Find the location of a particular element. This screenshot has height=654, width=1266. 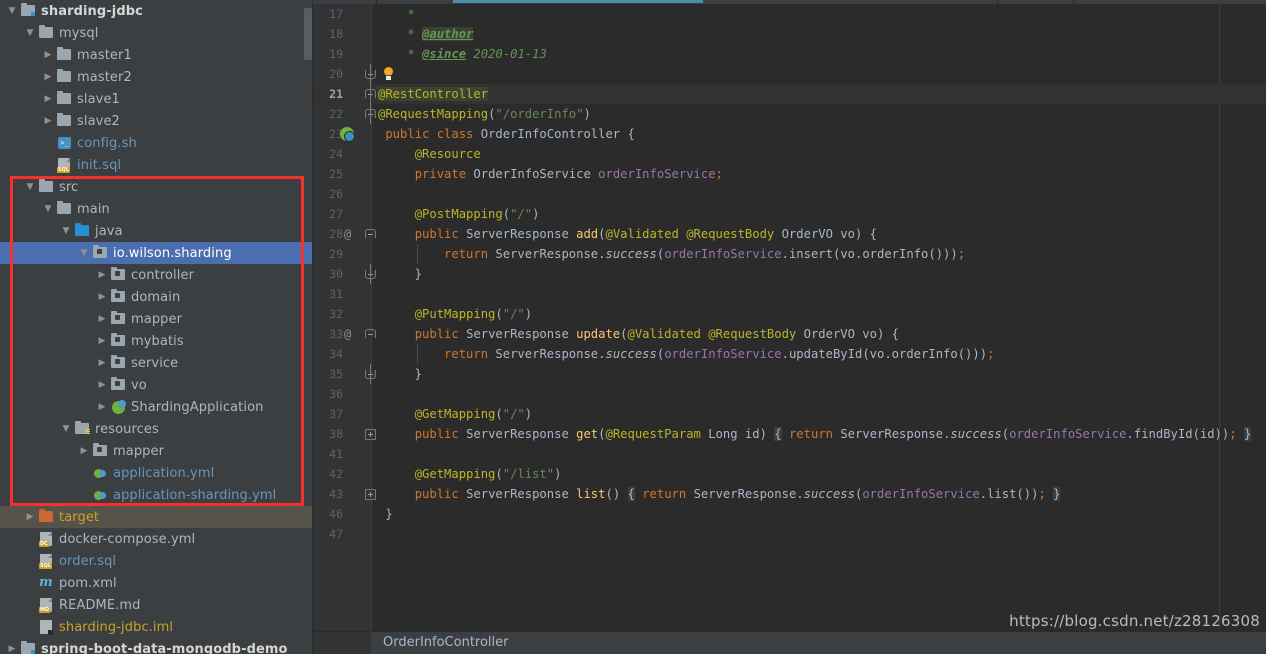

code-line-20: 20 is located at coordinates (789, 74).